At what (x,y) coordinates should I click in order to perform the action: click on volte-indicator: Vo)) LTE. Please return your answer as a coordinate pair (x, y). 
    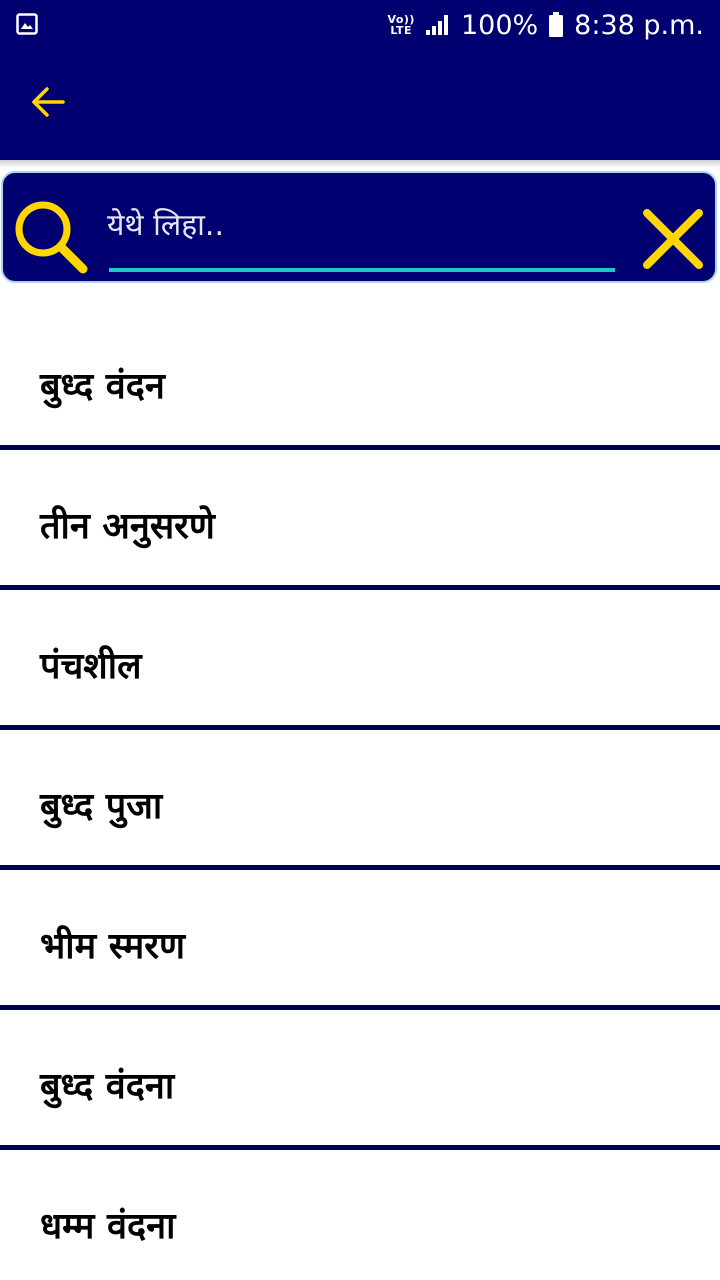
    Looking at the image, I should click on (401, 25).